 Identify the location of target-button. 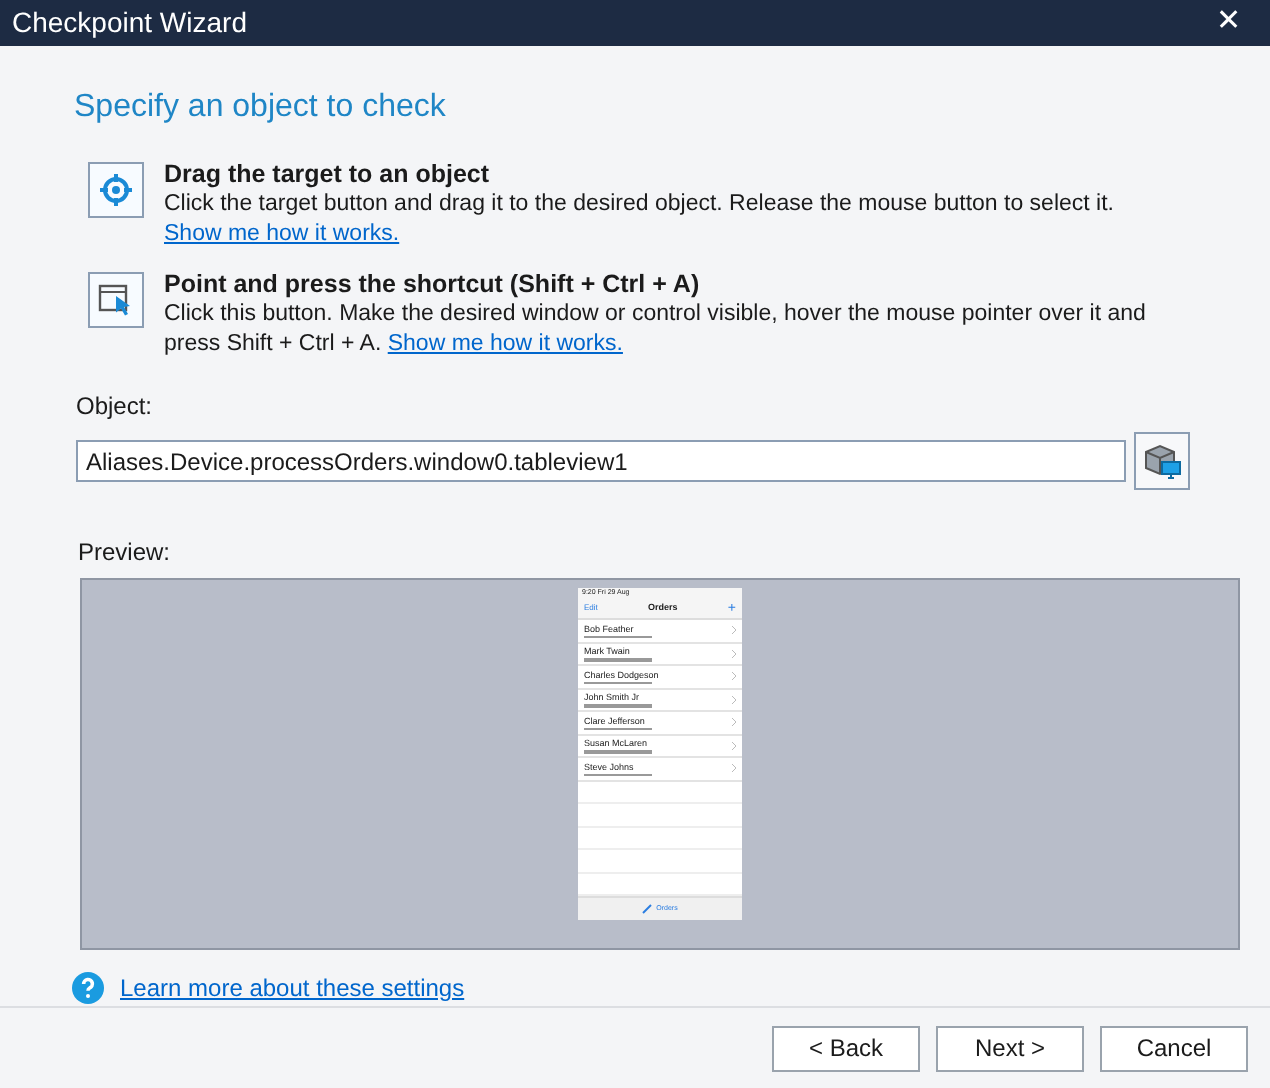
(116, 190).